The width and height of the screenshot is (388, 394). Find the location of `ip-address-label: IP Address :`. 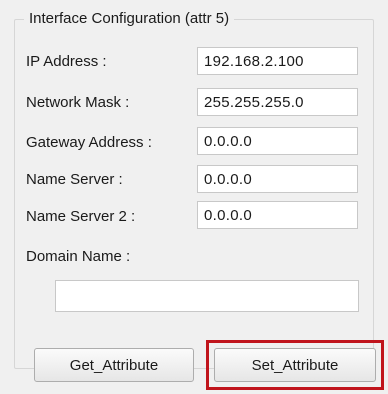

ip-address-label: IP Address : is located at coordinates (66, 61).